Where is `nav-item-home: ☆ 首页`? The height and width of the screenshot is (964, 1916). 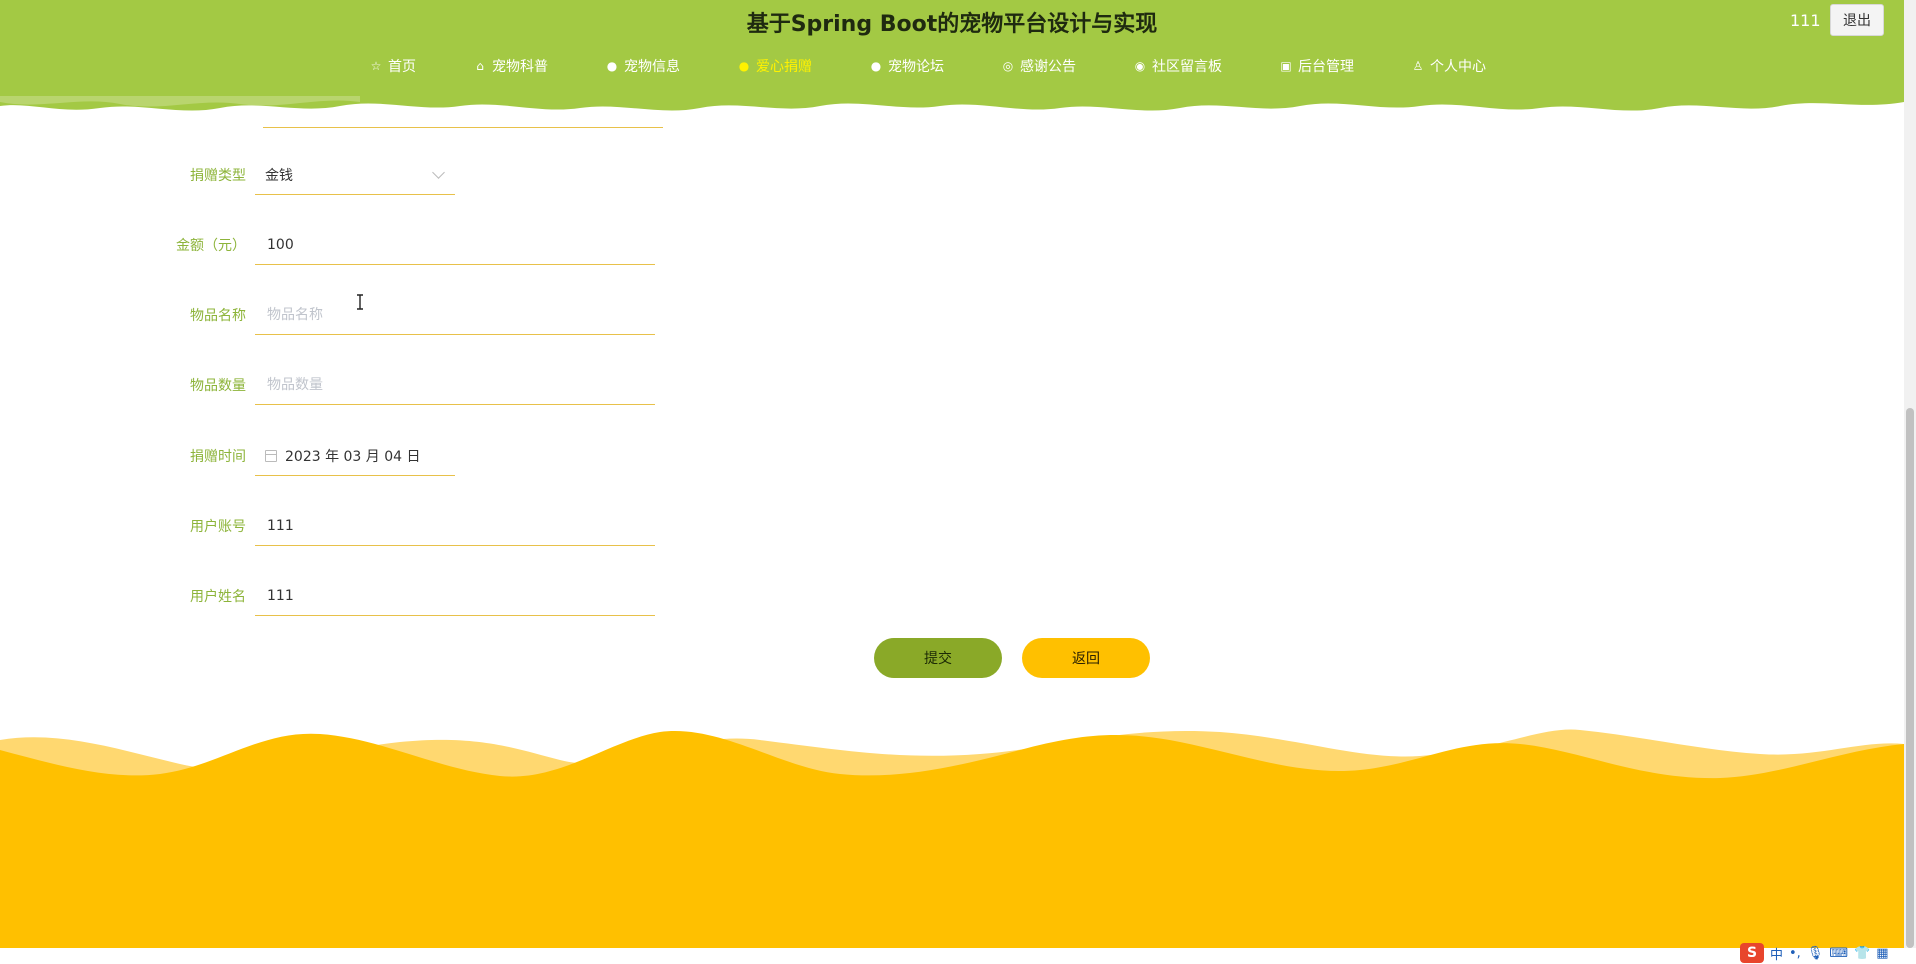 nav-item-home: ☆ 首页 is located at coordinates (393, 66).